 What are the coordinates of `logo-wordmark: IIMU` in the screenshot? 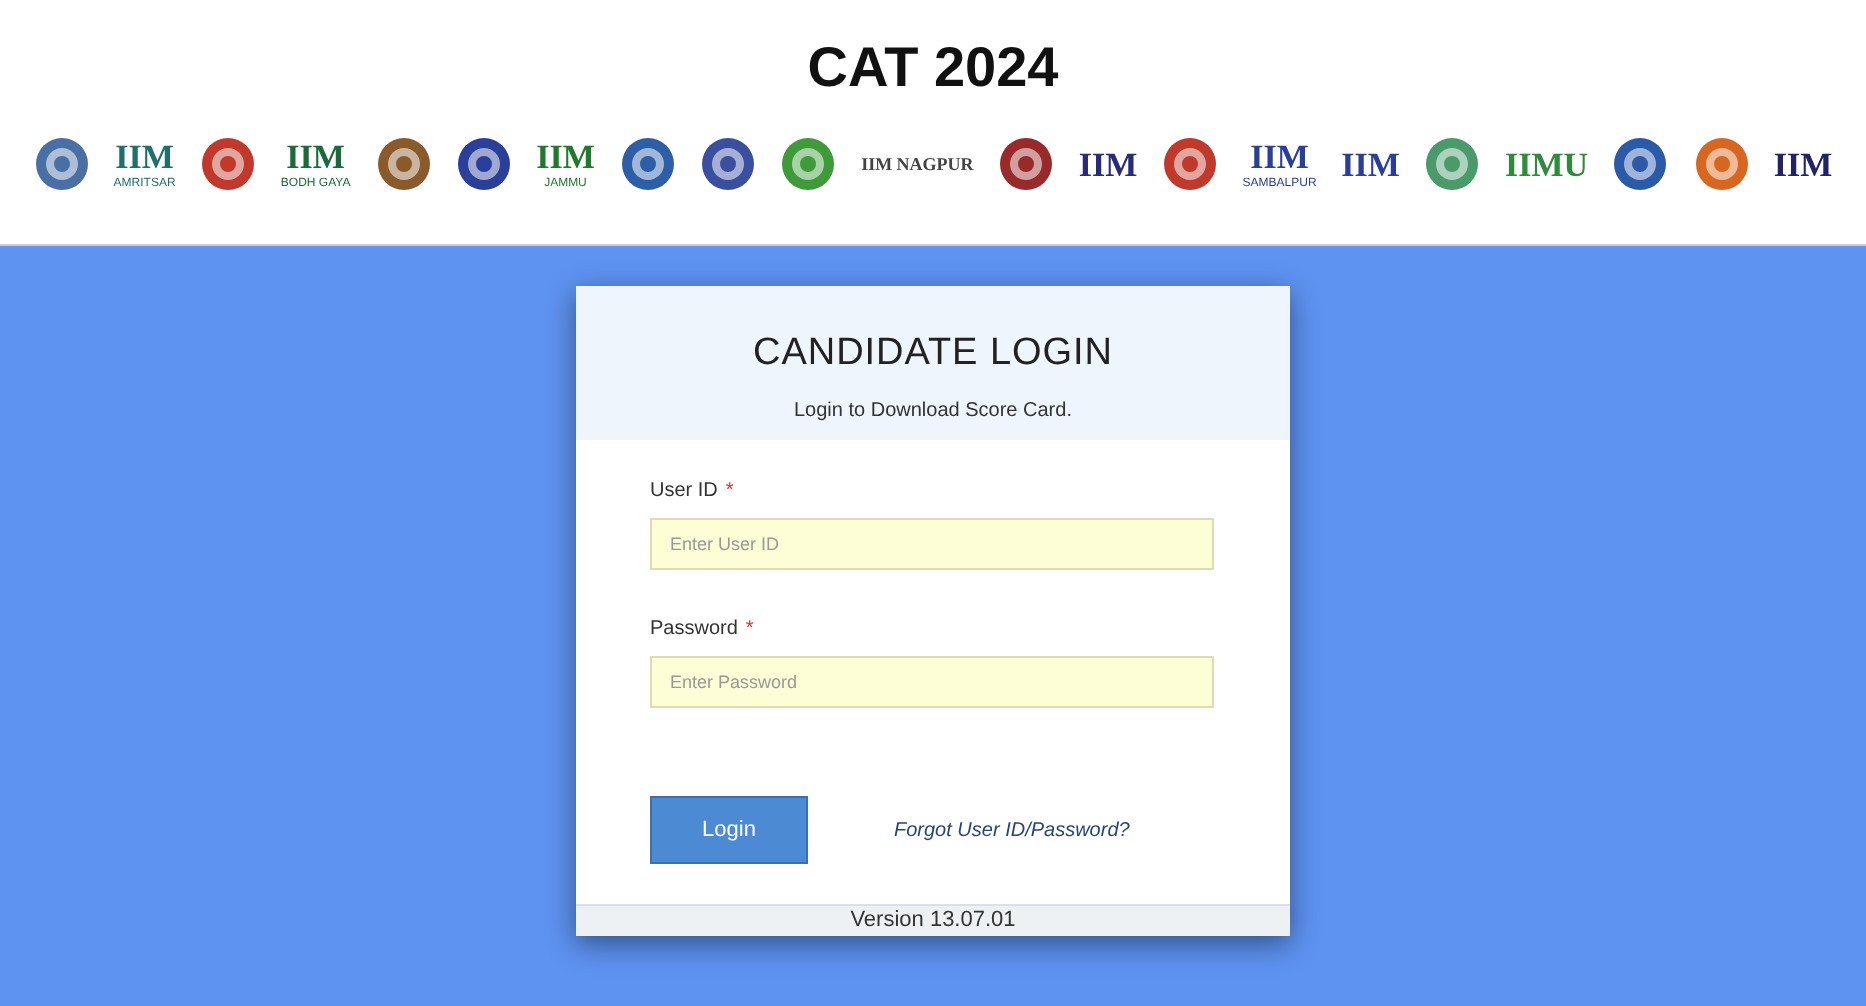 It's located at (1546, 164).